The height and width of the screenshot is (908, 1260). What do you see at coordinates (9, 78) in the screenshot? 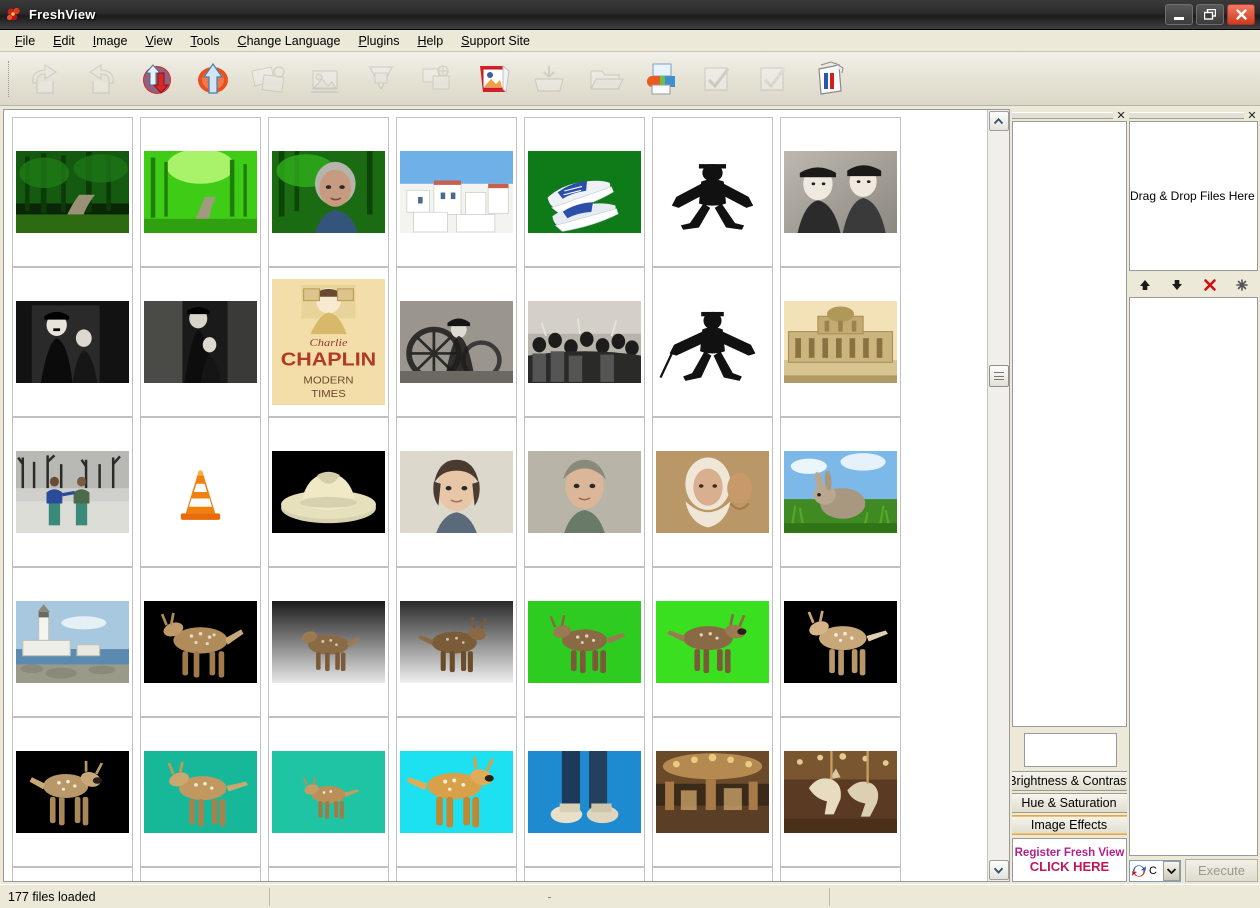
I see `toolbar-grip` at bounding box center [9, 78].